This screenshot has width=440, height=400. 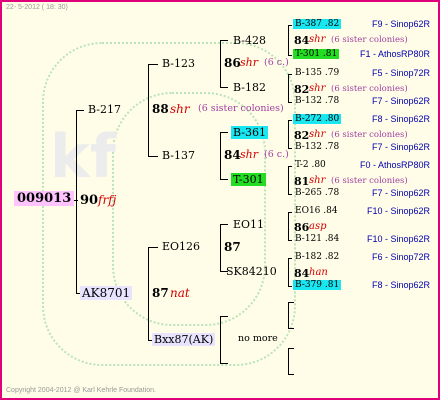 What do you see at coordinates (317, 239) in the screenshot?
I see `pedigree-node: B-121 .84` at bounding box center [317, 239].